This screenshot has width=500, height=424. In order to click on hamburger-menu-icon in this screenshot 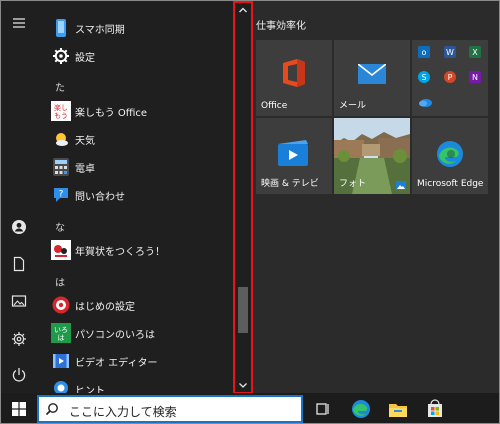, I will do `click(19, 23)`.